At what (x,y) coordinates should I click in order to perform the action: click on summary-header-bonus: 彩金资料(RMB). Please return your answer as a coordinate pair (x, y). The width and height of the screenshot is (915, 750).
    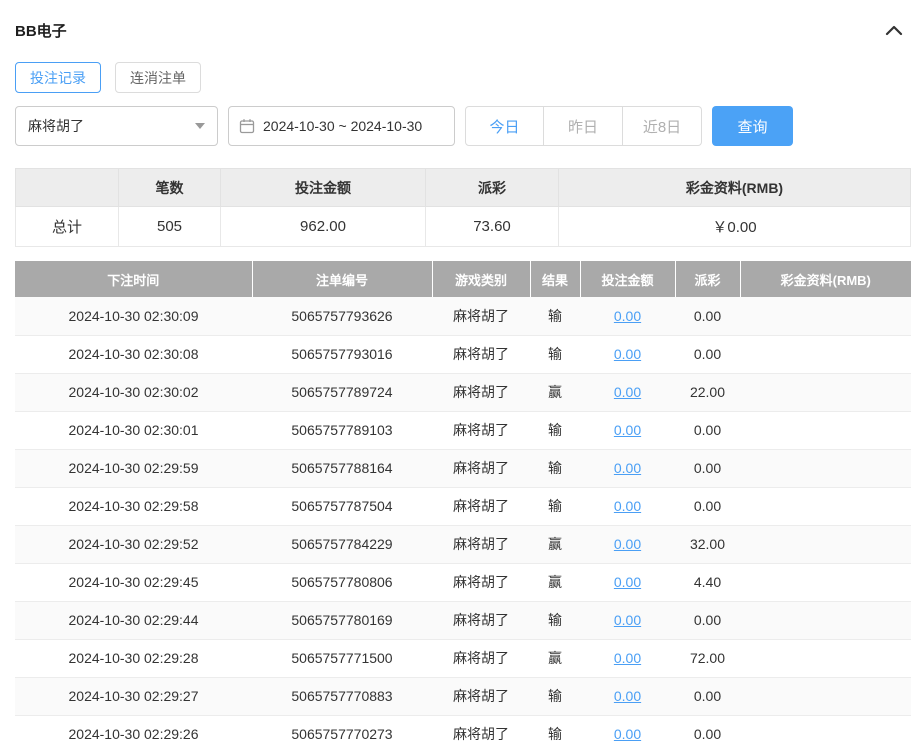
    Looking at the image, I should click on (734, 187).